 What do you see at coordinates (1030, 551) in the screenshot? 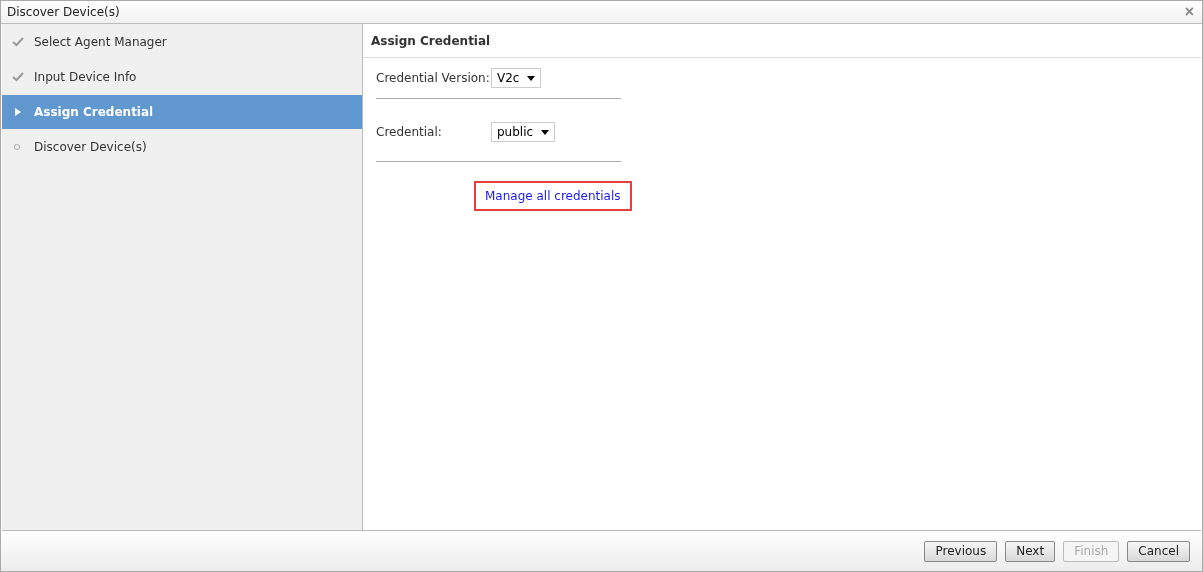
I see `footer-button: Next` at bounding box center [1030, 551].